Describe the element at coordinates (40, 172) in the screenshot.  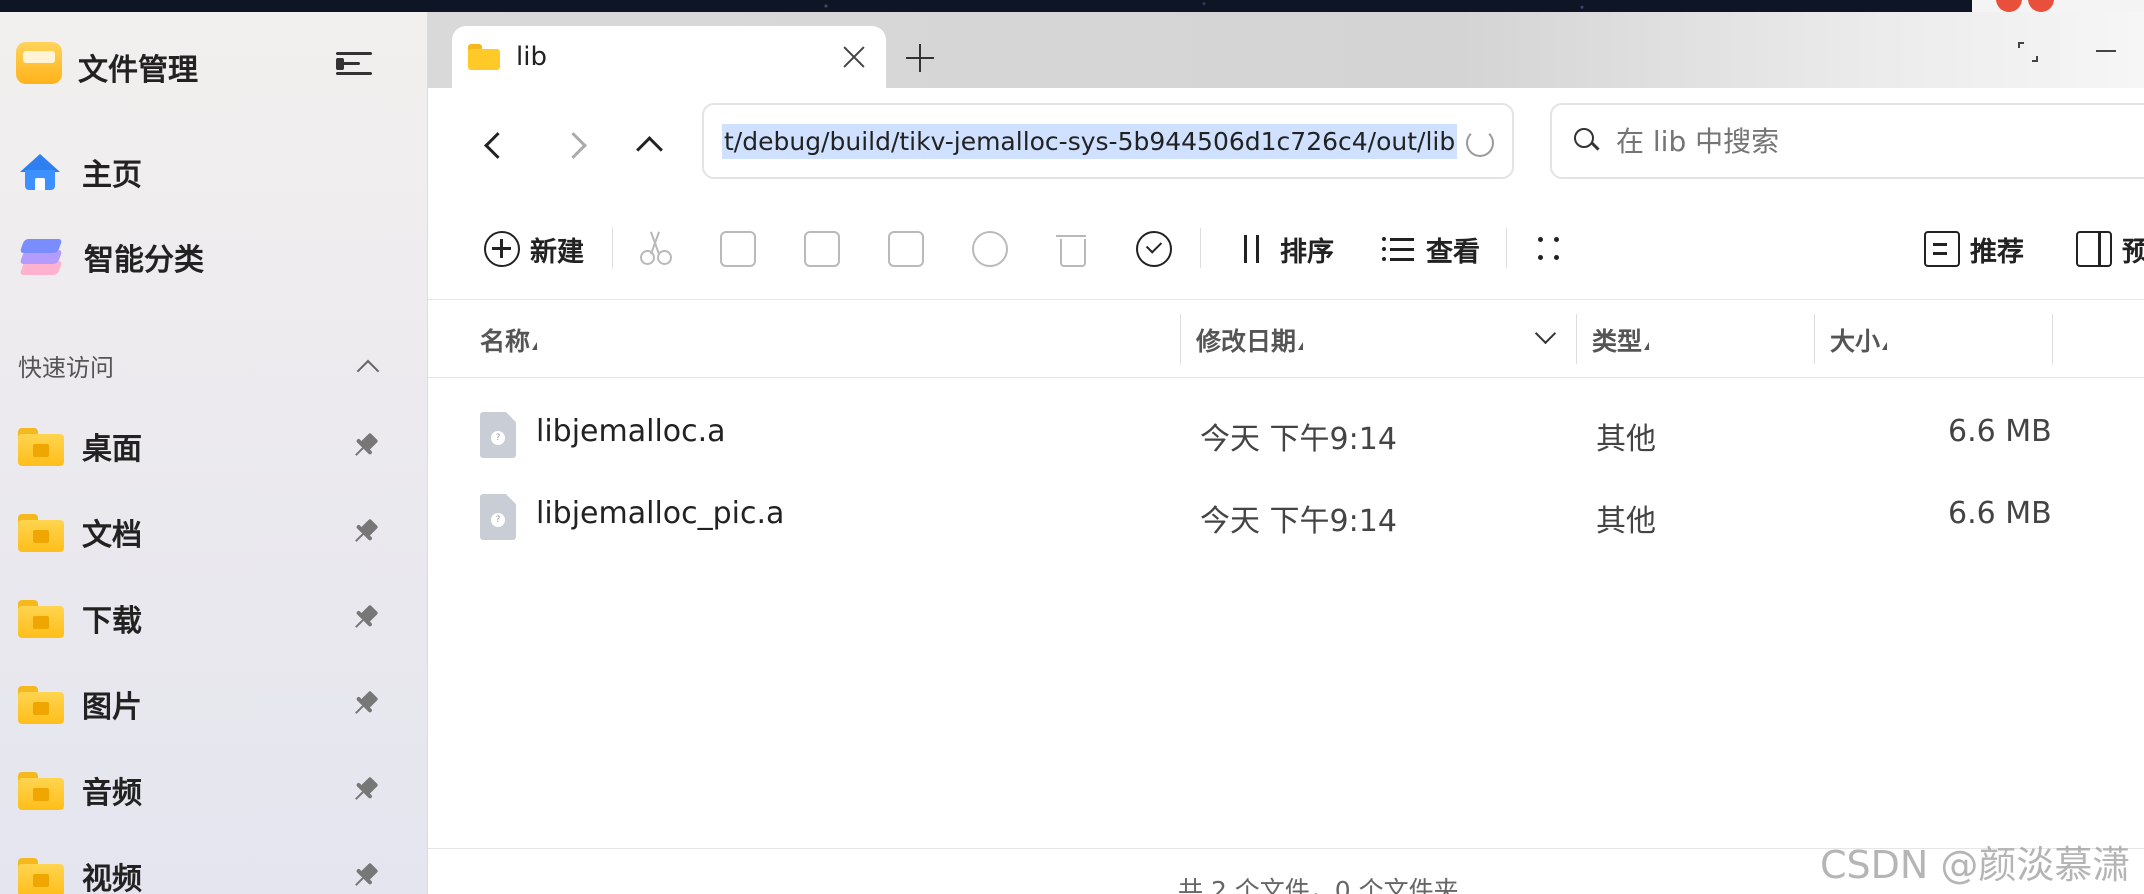
I see `home-icon` at that location.